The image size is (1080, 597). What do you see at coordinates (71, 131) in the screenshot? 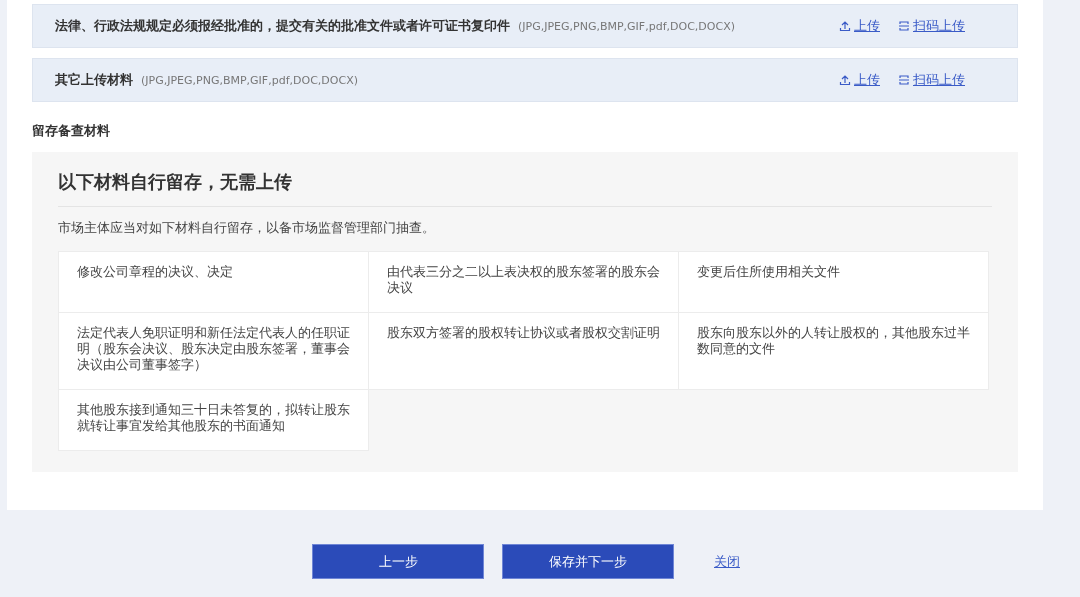
I see `section-heading: 留存备查材料` at bounding box center [71, 131].